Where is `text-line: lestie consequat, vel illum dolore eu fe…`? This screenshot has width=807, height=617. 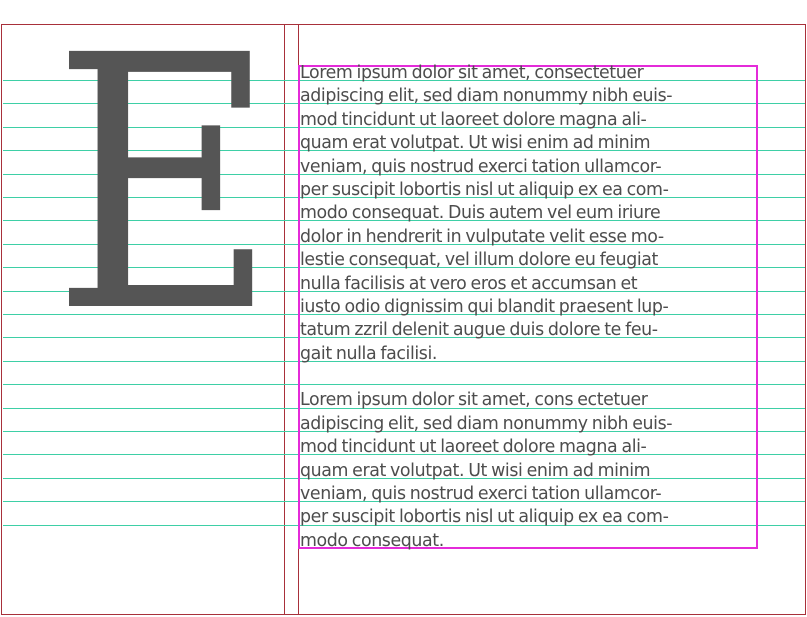 text-line: lestie consequat, vel illum dolore eu fe… is located at coordinates (479, 260).